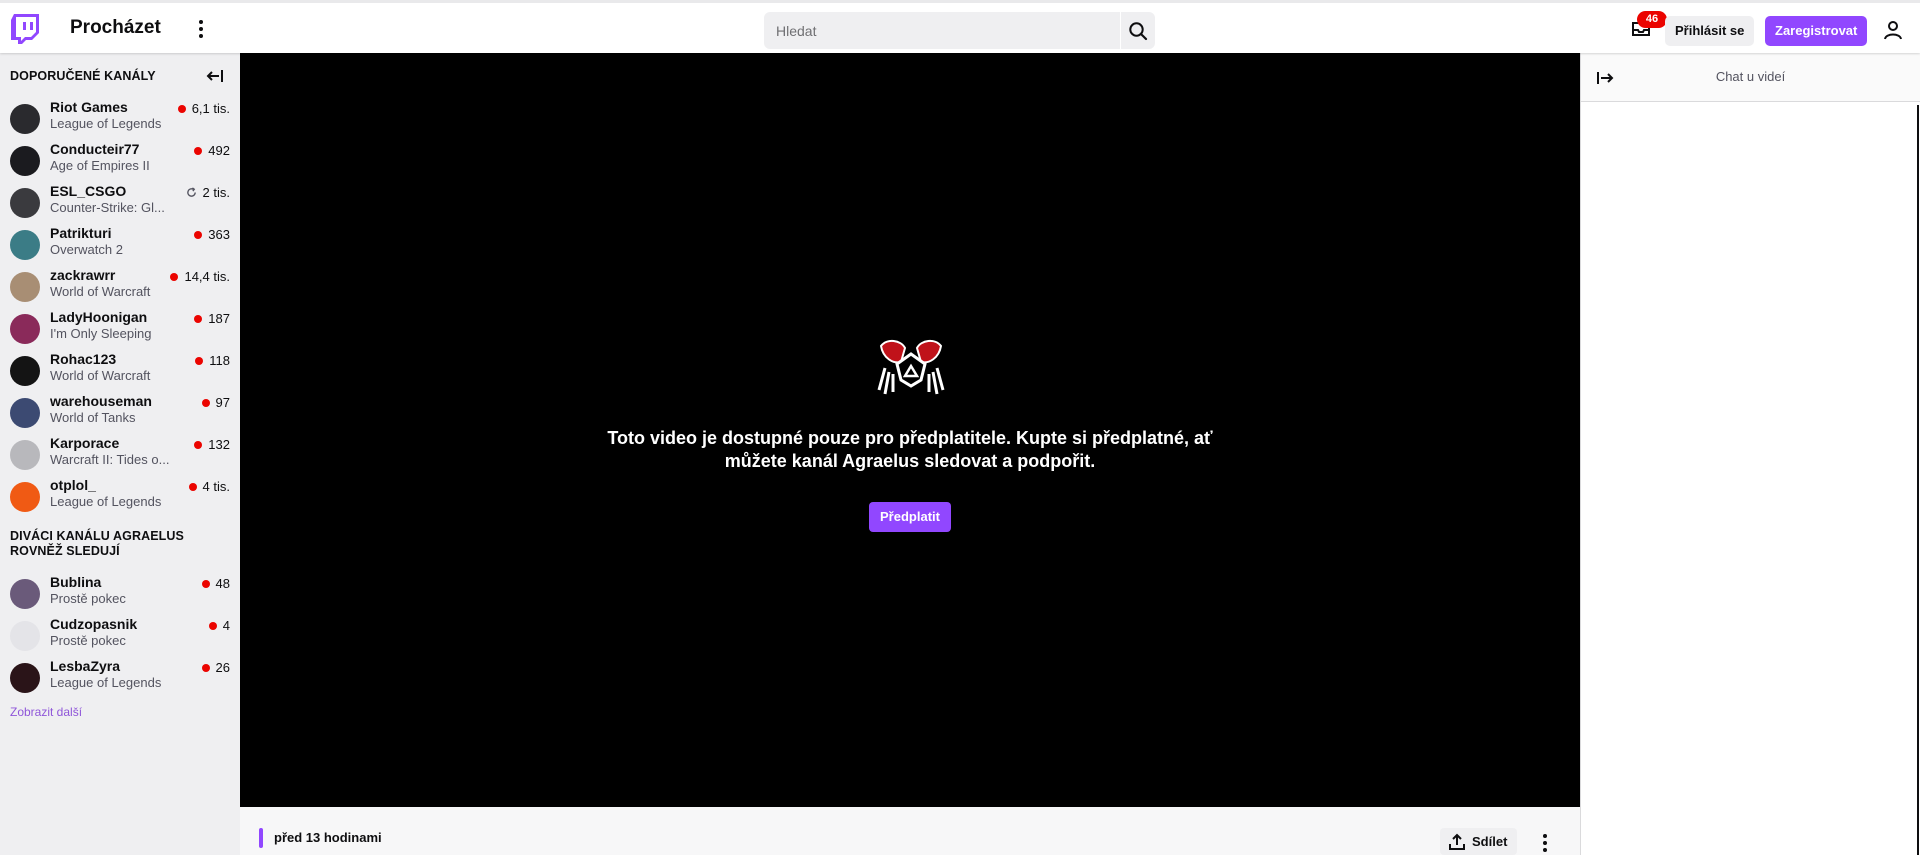 The width and height of the screenshot is (1920, 855). I want to click on viewer-count-text: 14,4 tis., so click(207, 276).